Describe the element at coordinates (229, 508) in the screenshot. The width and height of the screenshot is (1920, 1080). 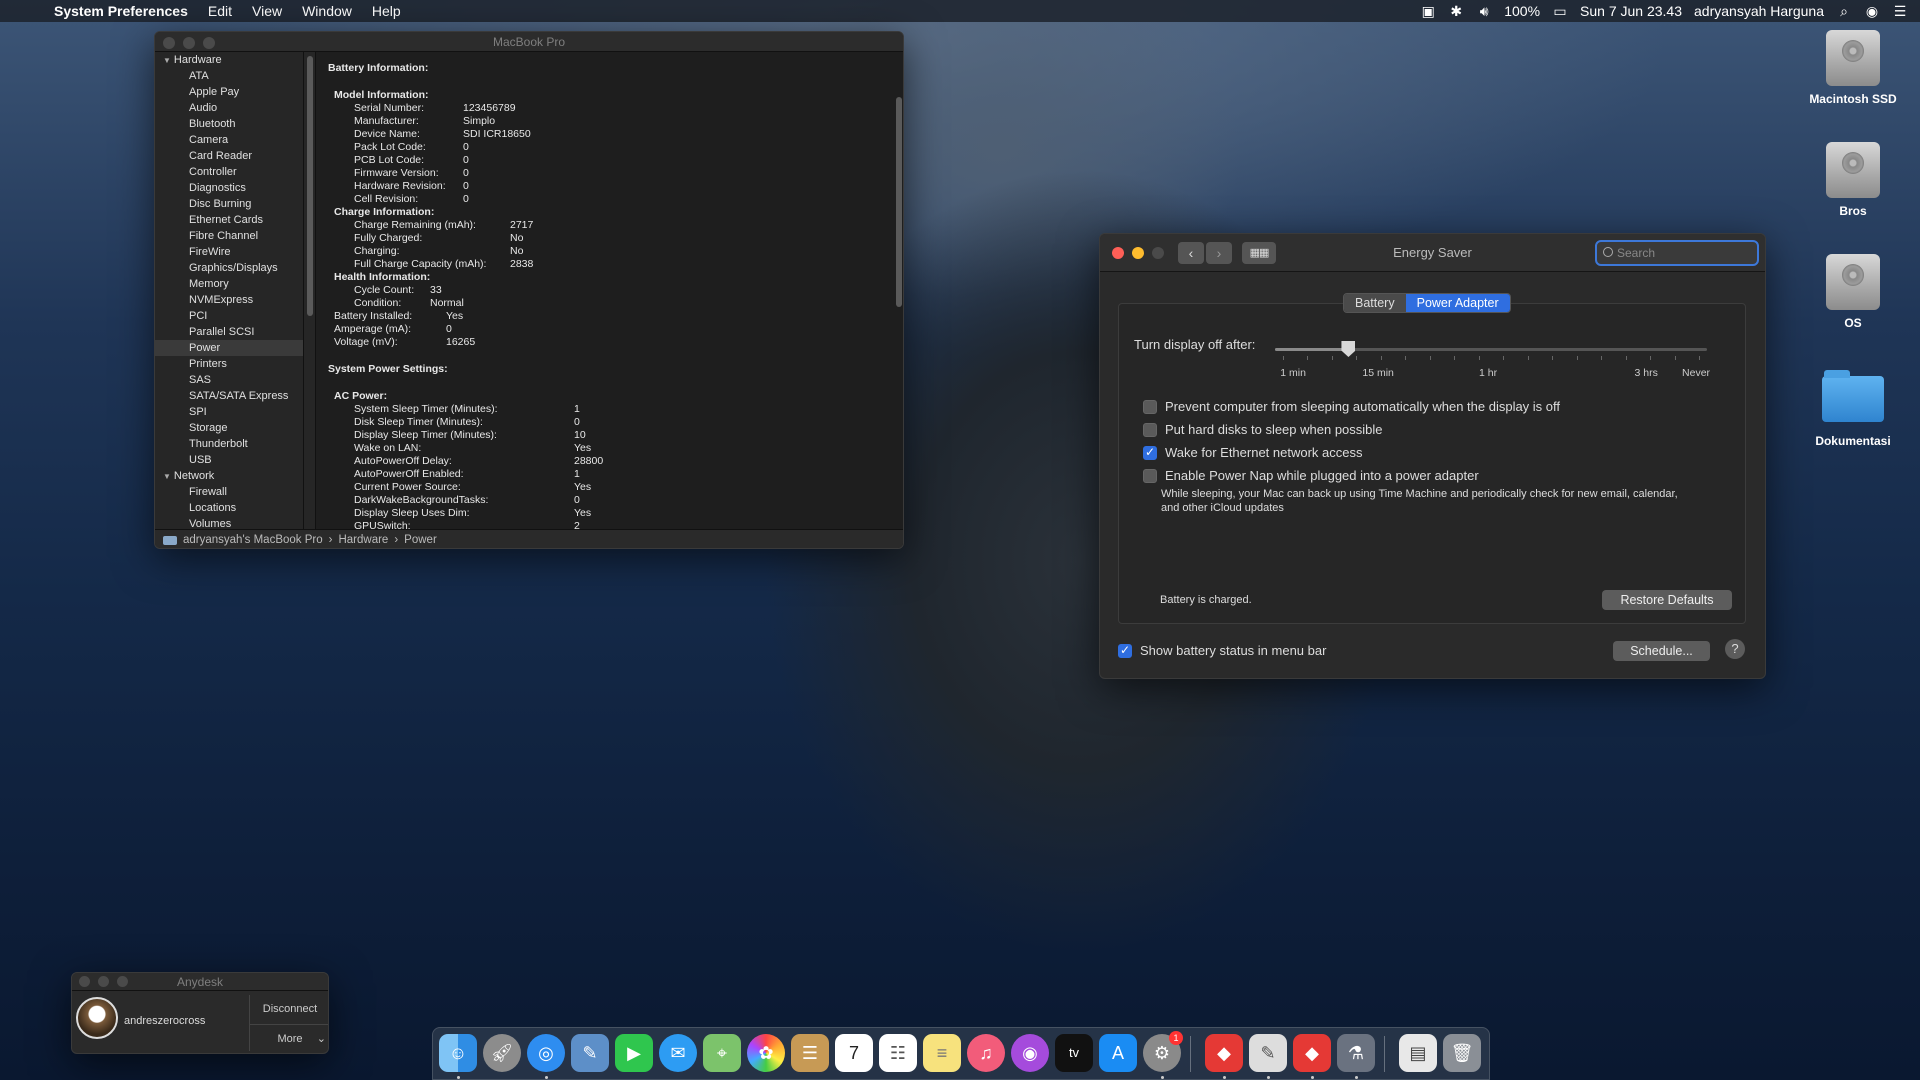
I see `sidebar-item-locations: Locations` at that location.